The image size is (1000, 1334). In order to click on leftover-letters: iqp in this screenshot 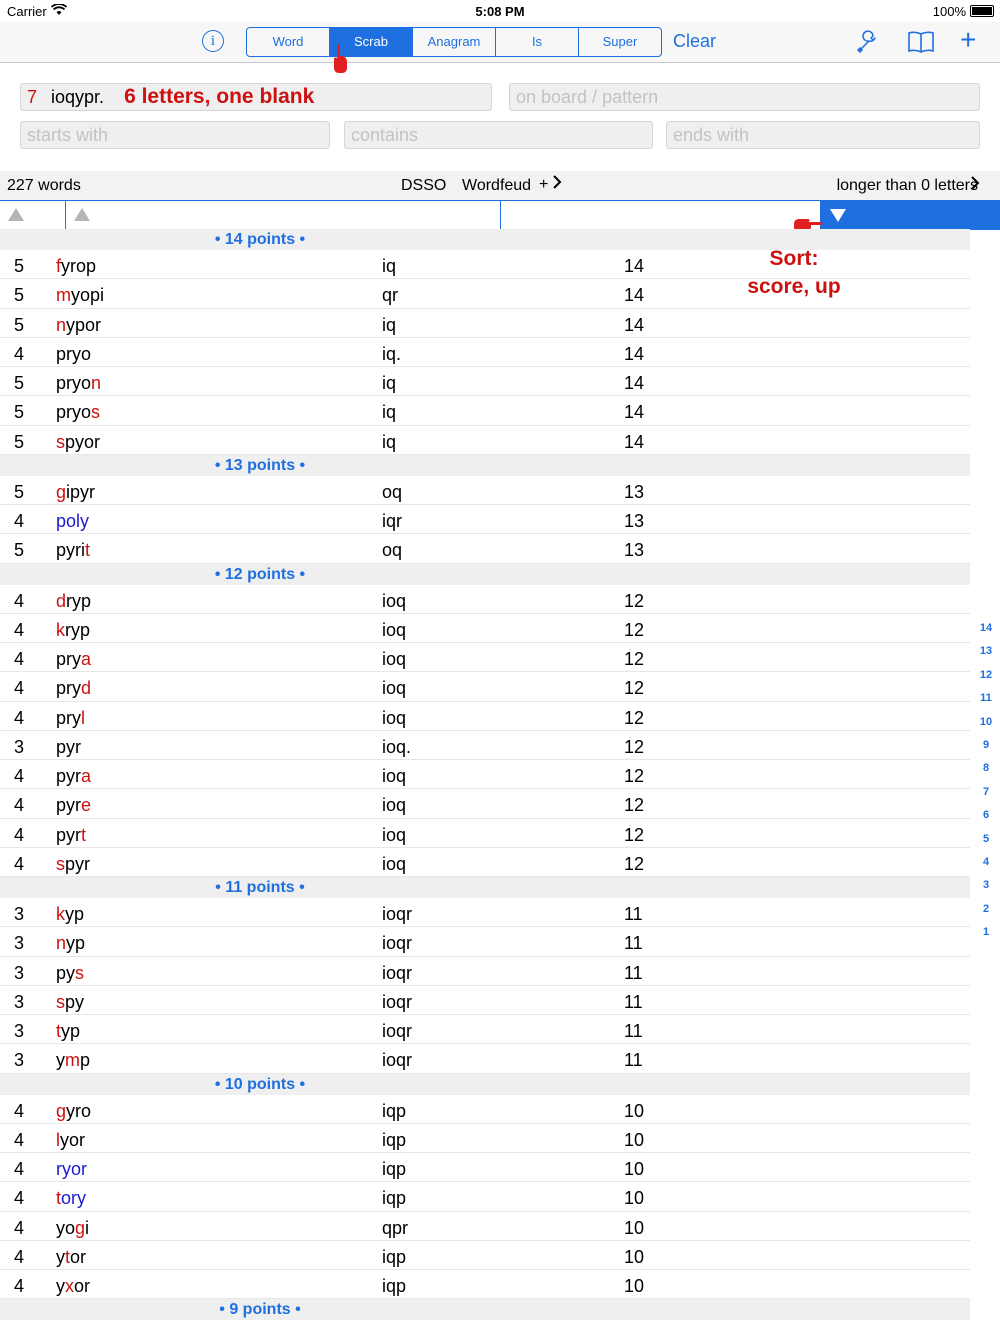, I will do `click(394, 1169)`.